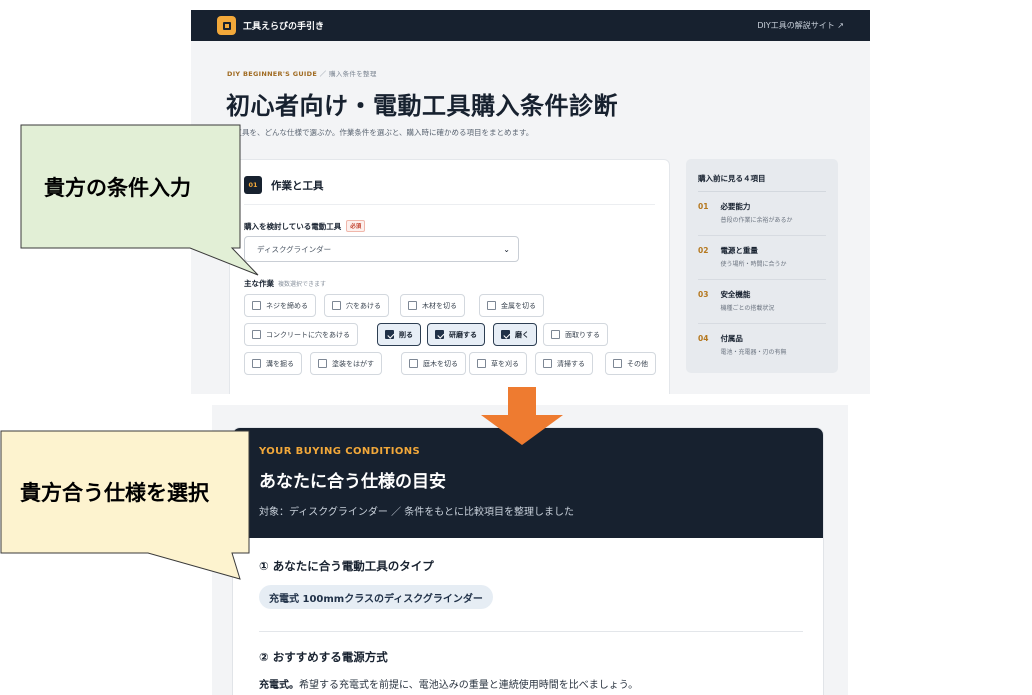  Describe the element at coordinates (352, 482) in the screenshot. I see `result-title: あなたに合う仕様の目安` at that location.